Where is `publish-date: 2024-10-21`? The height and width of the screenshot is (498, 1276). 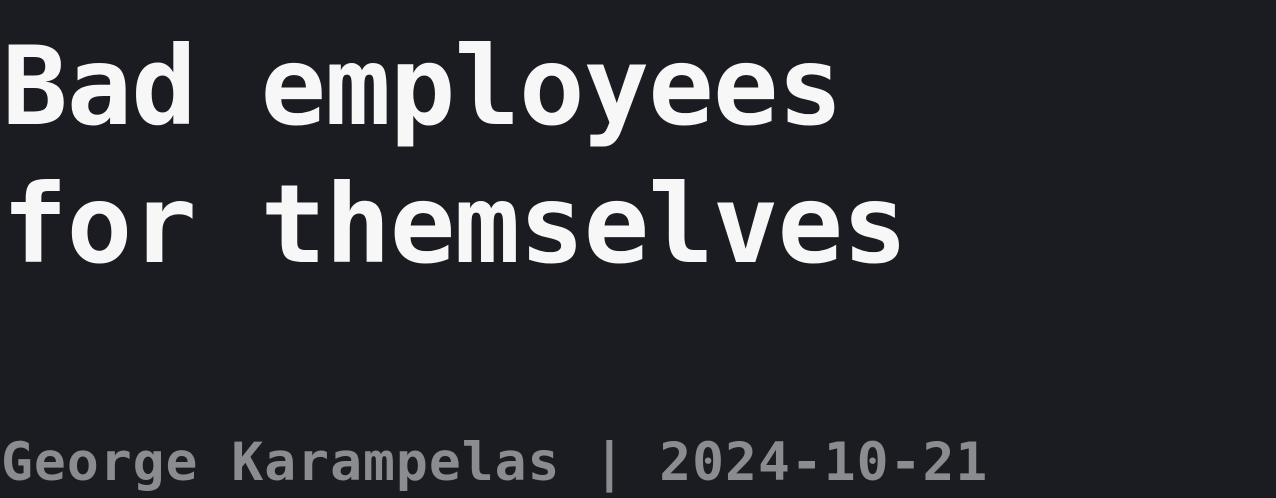
publish-date: 2024-10-21 is located at coordinates (824, 462).